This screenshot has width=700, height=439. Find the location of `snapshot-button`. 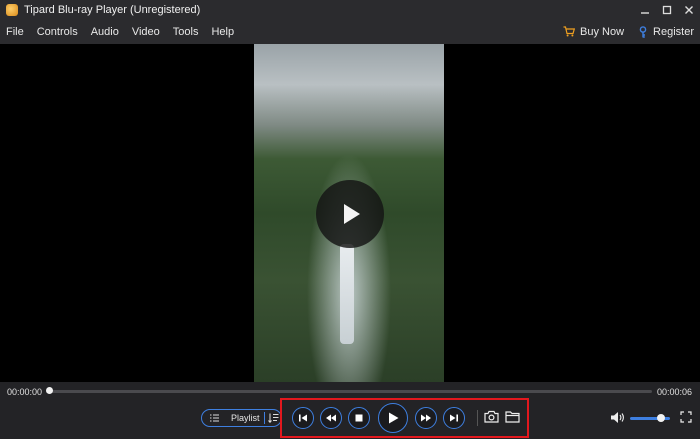

snapshot-button is located at coordinates (491, 416).